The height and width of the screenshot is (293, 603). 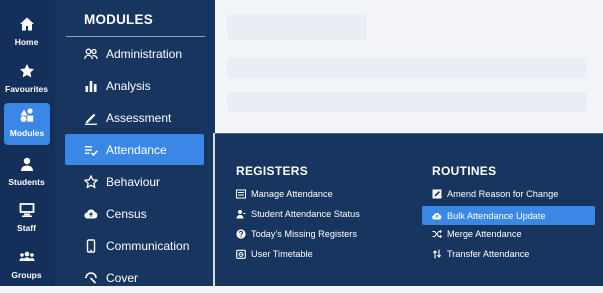 What do you see at coordinates (26, 89) in the screenshot?
I see `rail-label-favourites: Favourites` at bounding box center [26, 89].